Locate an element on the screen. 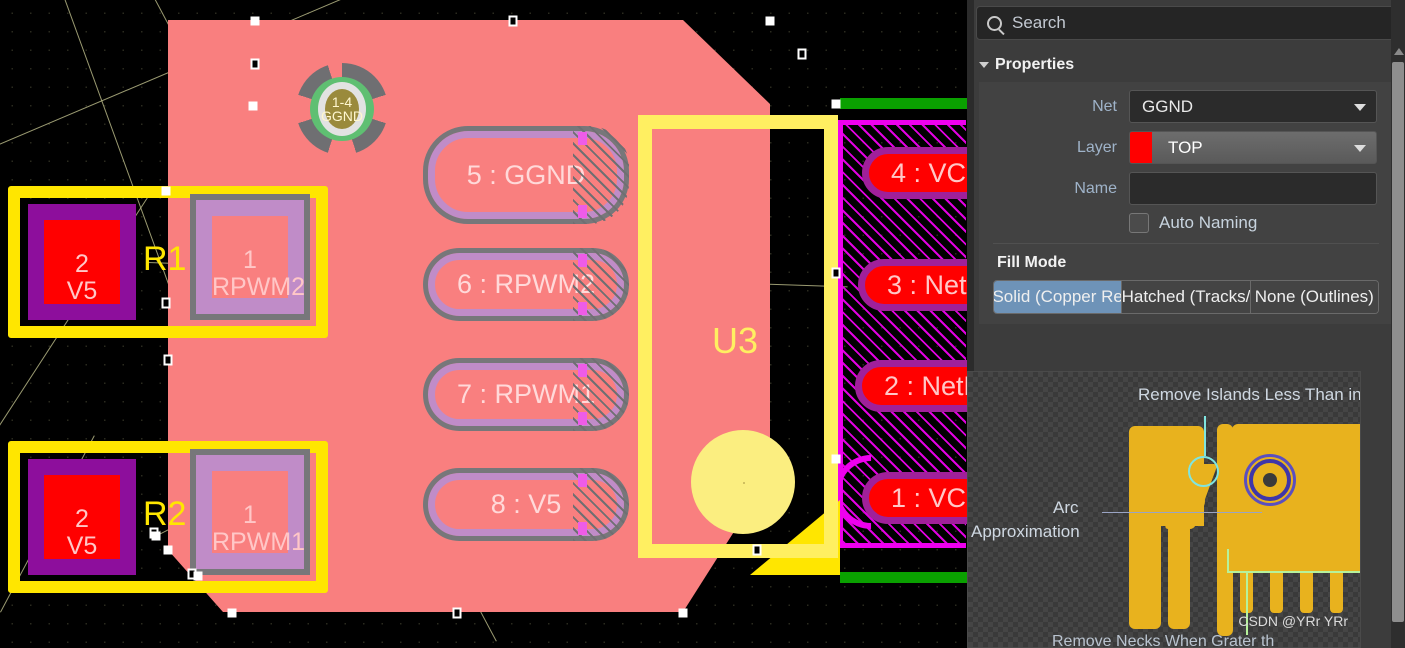 This screenshot has height=648, width=1405. name-input is located at coordinates (1253, 188).